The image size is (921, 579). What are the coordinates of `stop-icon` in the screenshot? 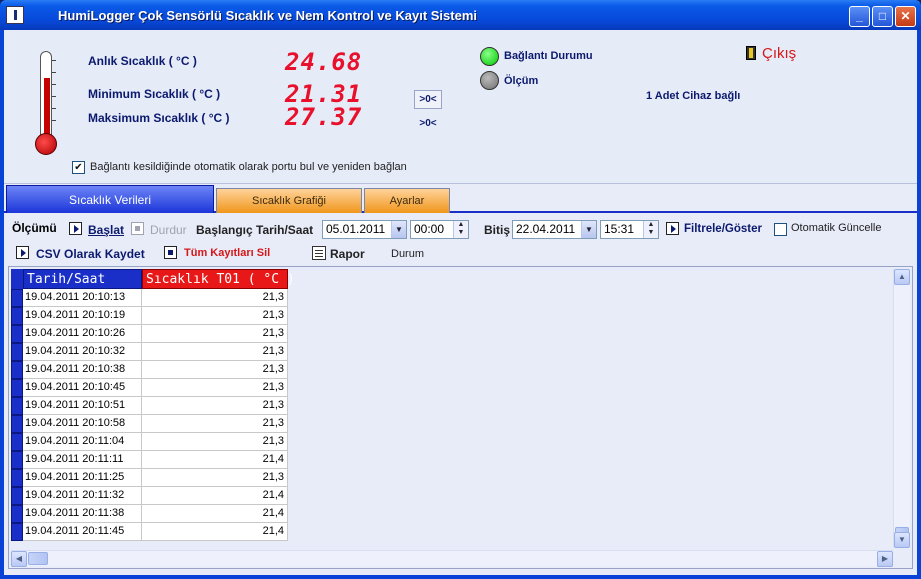 It's located at (170, 252).